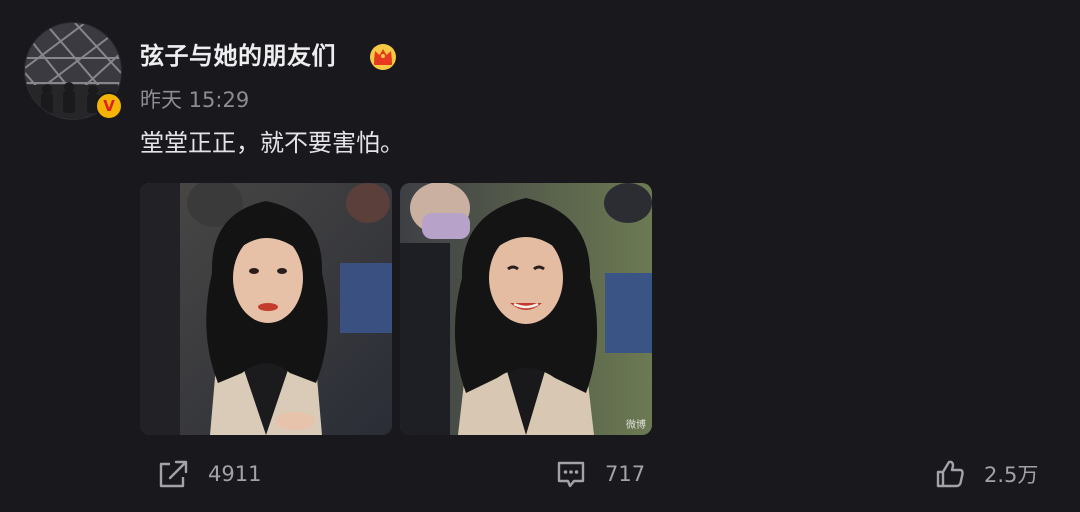  I want to click on repost-icon, so click(173, 474).